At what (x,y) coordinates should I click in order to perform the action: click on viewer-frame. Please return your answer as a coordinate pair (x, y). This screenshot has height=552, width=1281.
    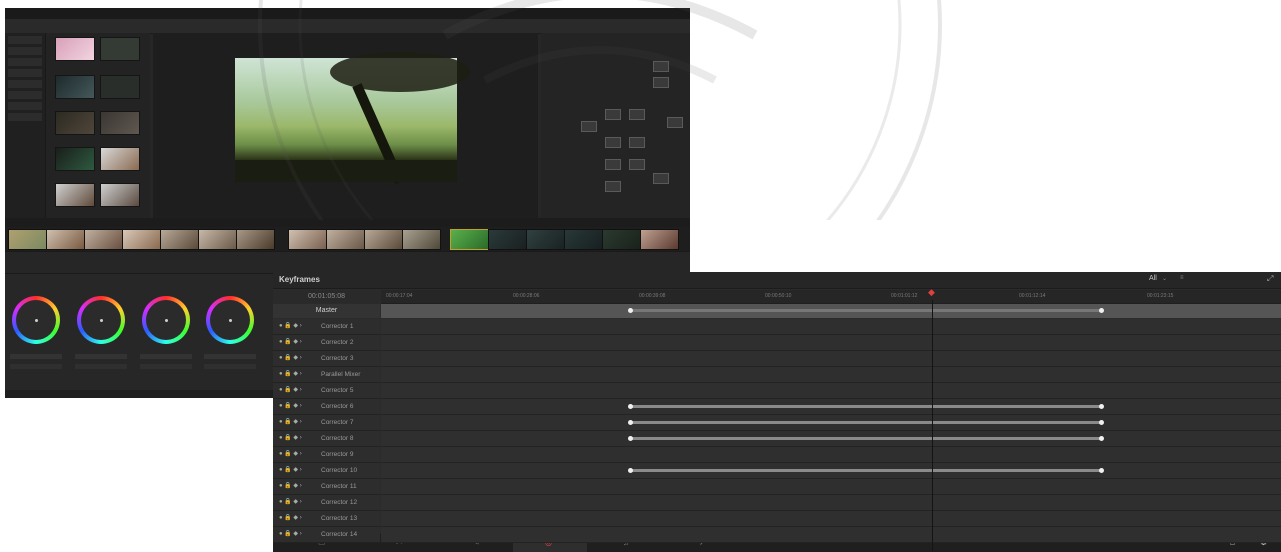
    Looking at the image, I should click on (352, 118).